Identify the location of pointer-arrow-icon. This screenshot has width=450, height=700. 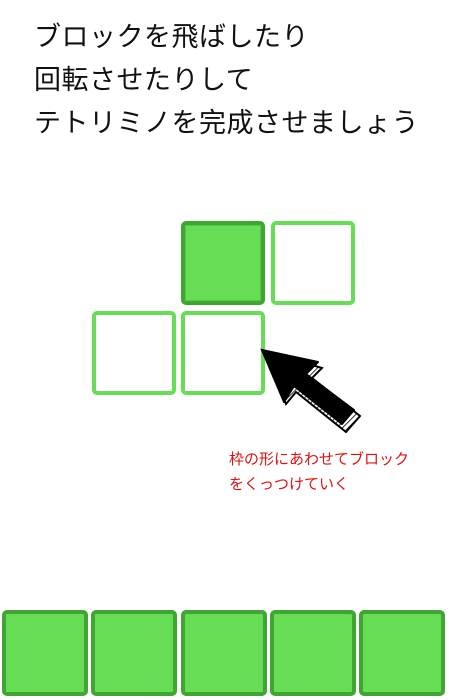
(311, 391).